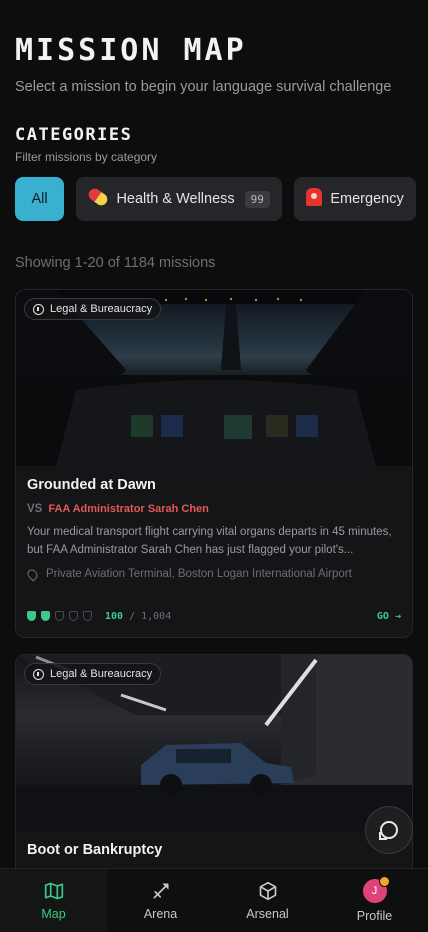  I want to click on tab-map: Map, so click(53, 900).